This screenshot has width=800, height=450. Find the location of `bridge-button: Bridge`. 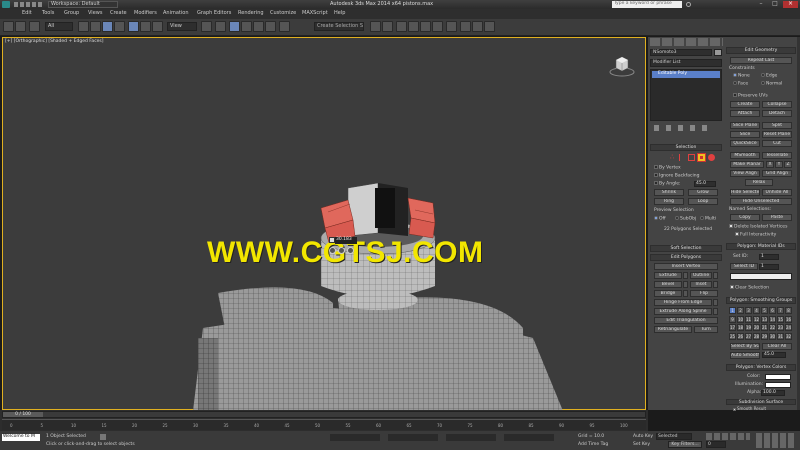

bridge-button: Bridge is located at coordinates (668, 293).